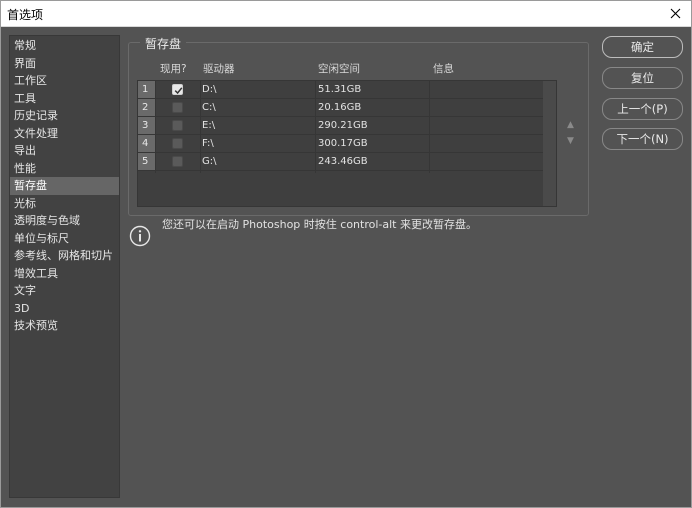 The image size is (692, 508). I want to click on row-number: 3, so click(146, 125).